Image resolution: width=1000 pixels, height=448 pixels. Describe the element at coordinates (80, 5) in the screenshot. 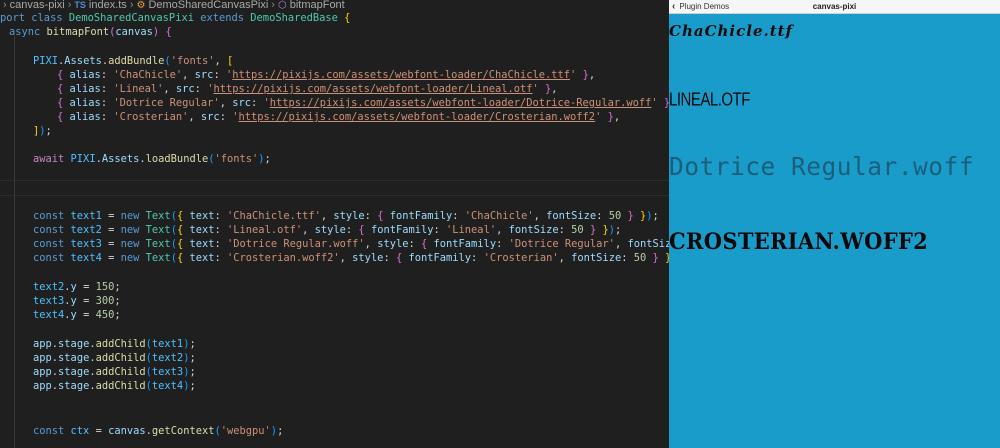

I see `typescript-file-icon: TS` at that location.